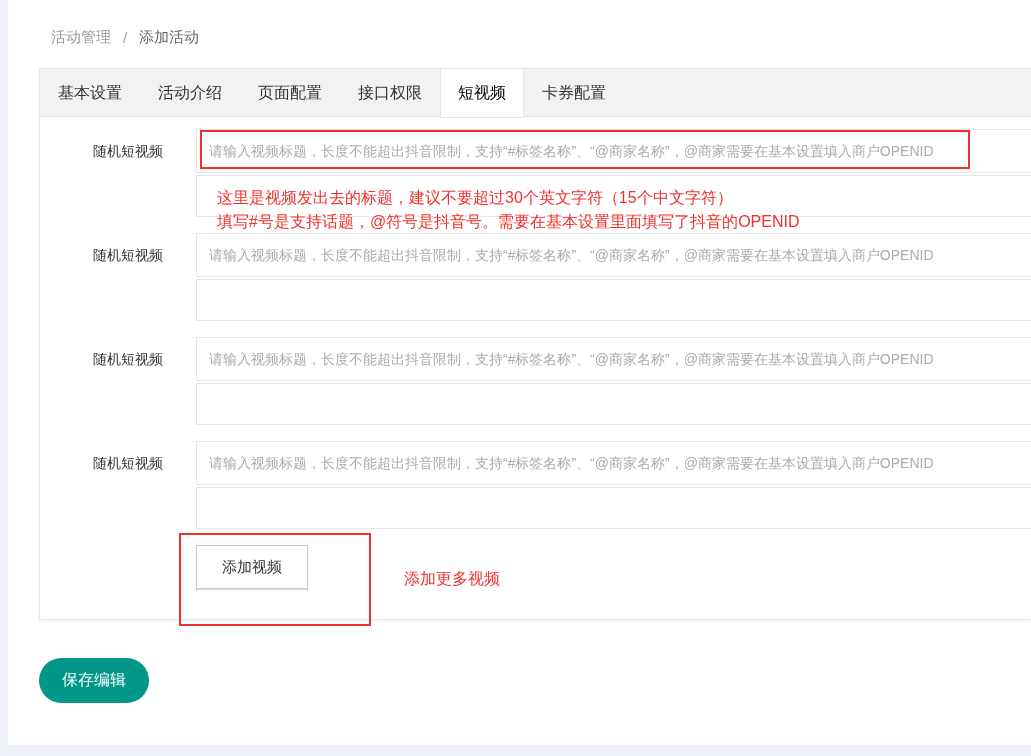 The height and width of the screenshot is (756, 1031). What do you see at coordinates (169, 37) in the screenshot?
I see `breadcrumb-item: 添加活动` at bounding box center [169, 37].